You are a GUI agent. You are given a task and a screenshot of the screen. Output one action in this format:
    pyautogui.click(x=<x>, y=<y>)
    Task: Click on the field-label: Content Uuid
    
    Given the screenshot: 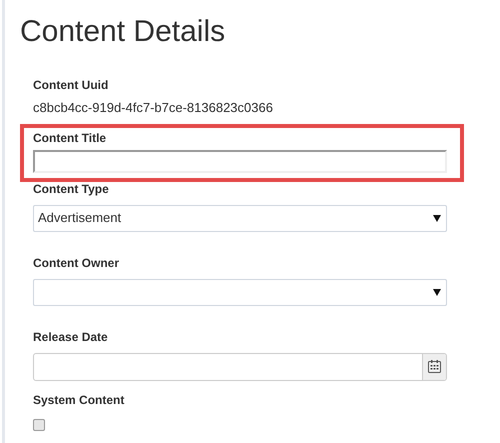 What is the action you would take?
    pyautogui.click(x=71, y=85)
    